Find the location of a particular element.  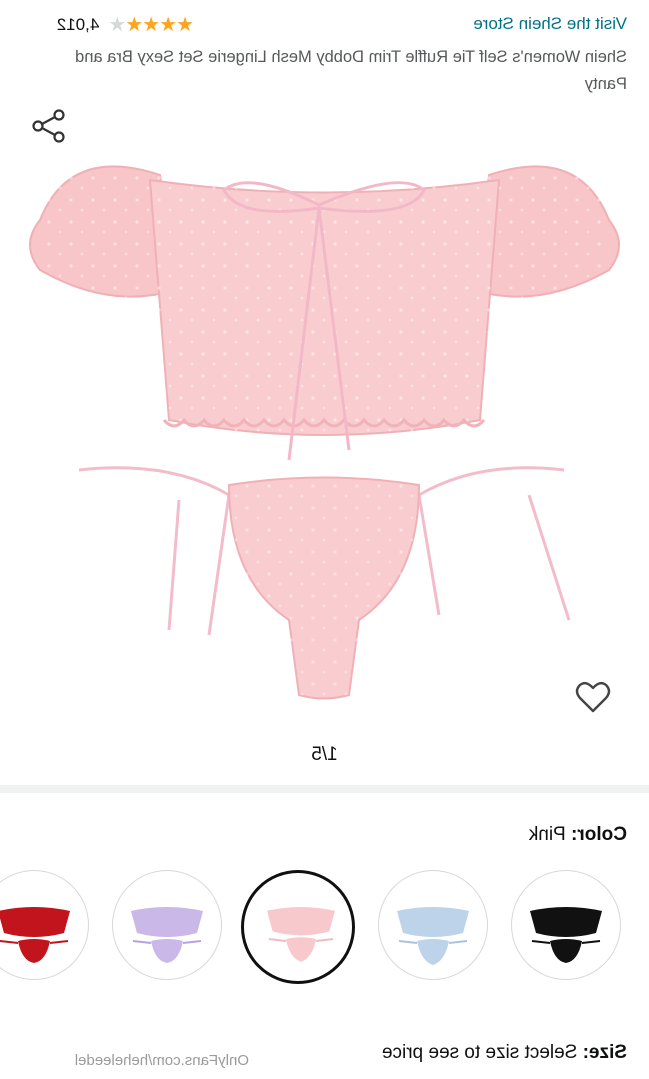

color-value: Pink is located at coordinates (547, 834).